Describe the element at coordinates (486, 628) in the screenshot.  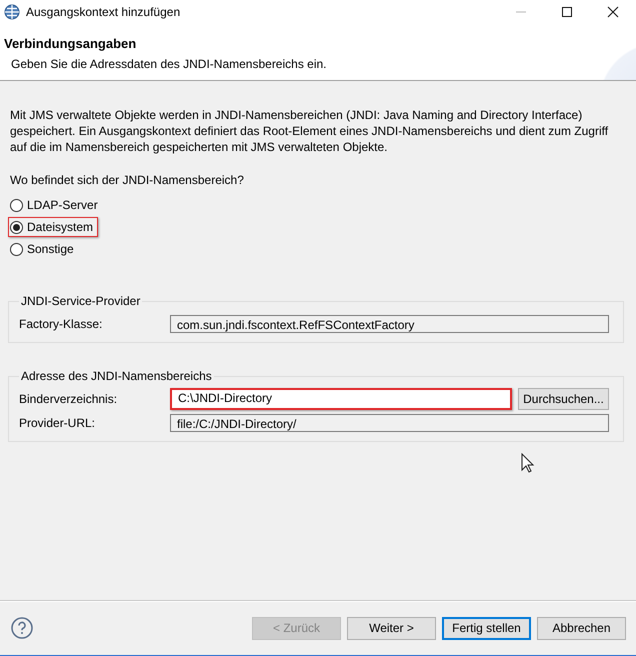
I see `wizard-button: Fertig stellen` at that location.